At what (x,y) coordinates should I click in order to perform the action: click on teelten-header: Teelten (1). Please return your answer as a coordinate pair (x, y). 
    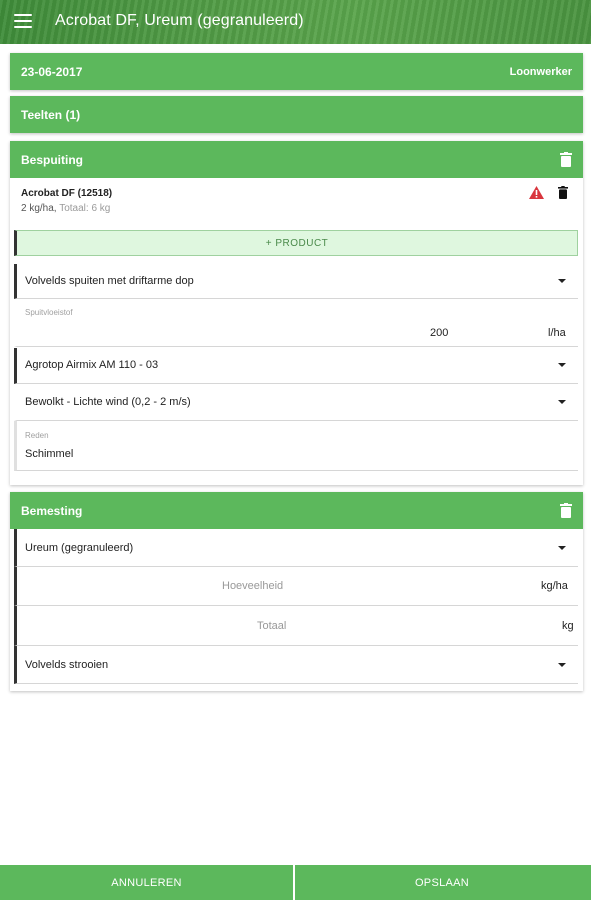
    Looking at the image, I should click on (296, 114).